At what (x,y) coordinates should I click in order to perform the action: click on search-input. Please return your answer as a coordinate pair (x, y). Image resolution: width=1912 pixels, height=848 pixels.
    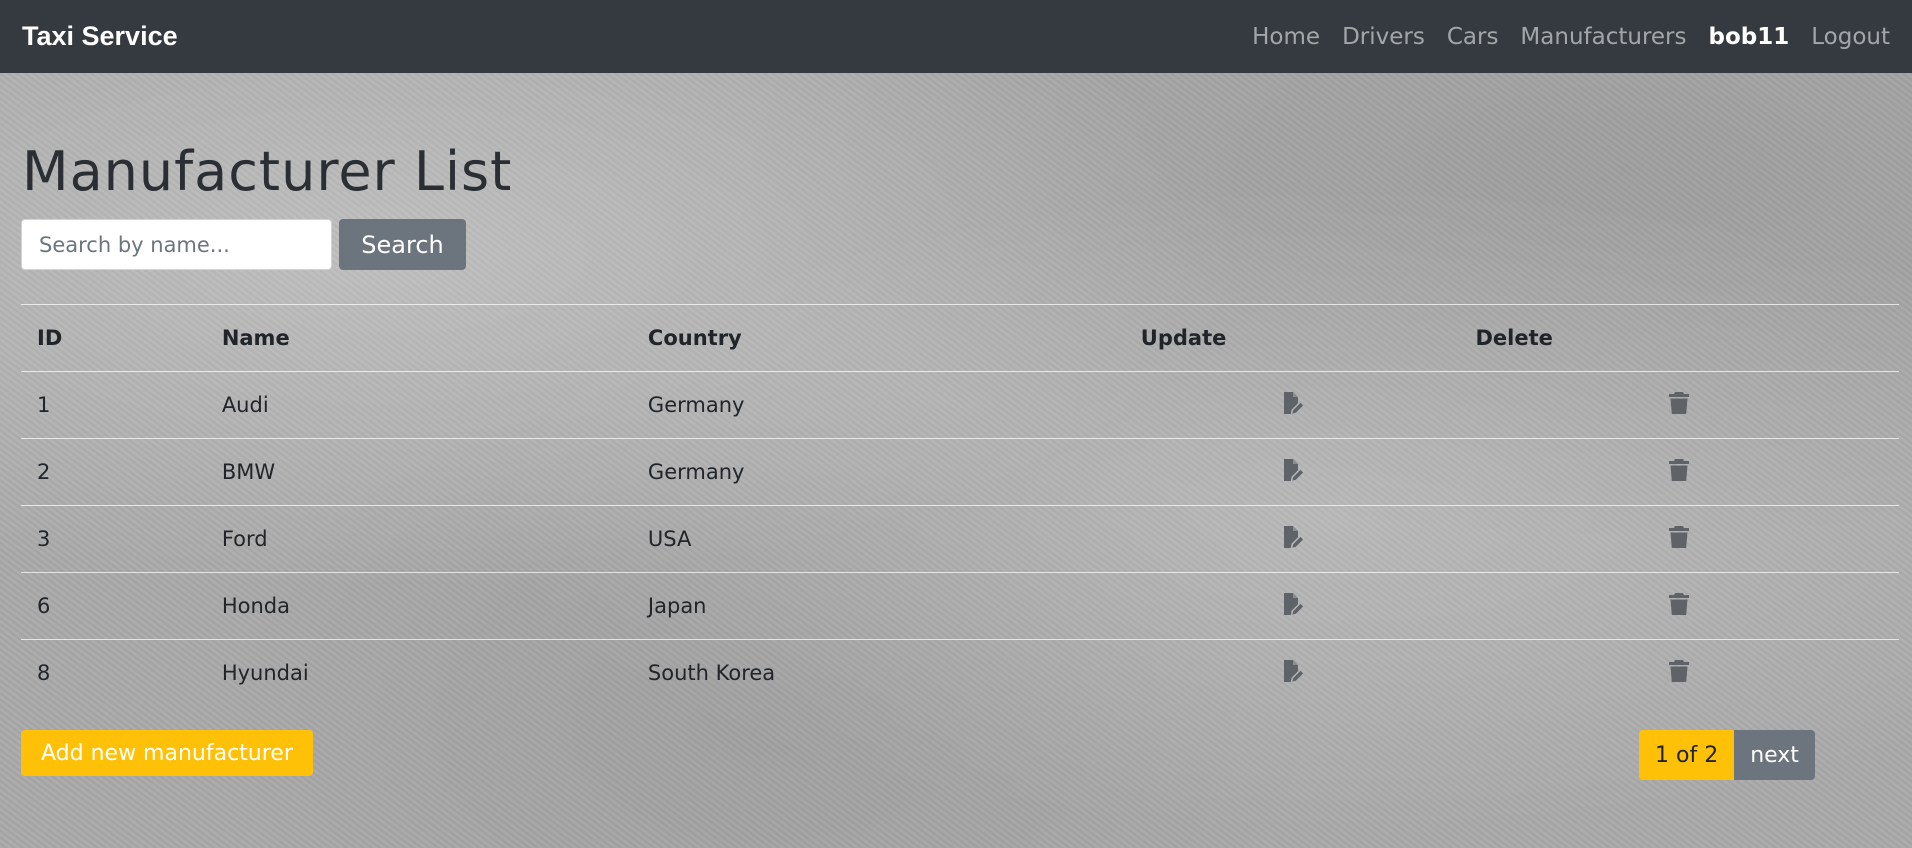
    Looking at the image, I should click on (176, 244).